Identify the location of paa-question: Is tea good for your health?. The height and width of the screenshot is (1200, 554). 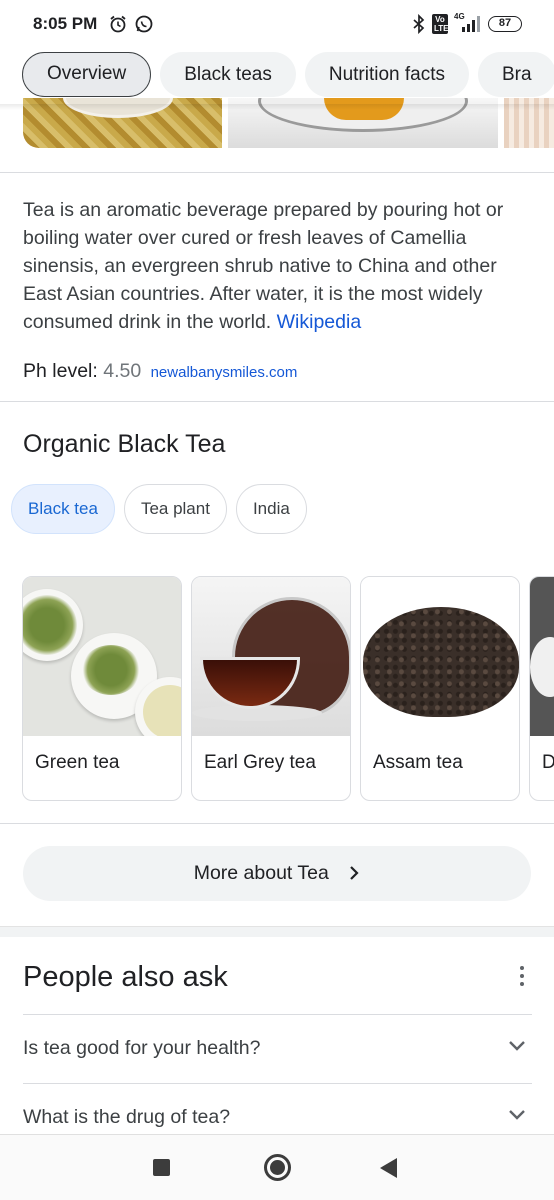
(277, 1049).